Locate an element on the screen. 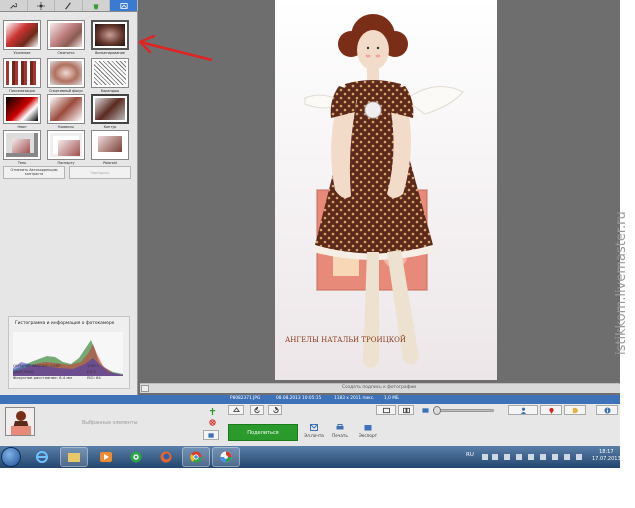 This screenshot has width=635, height=508. taskbar-explorer is located at coordinates (74, 457).